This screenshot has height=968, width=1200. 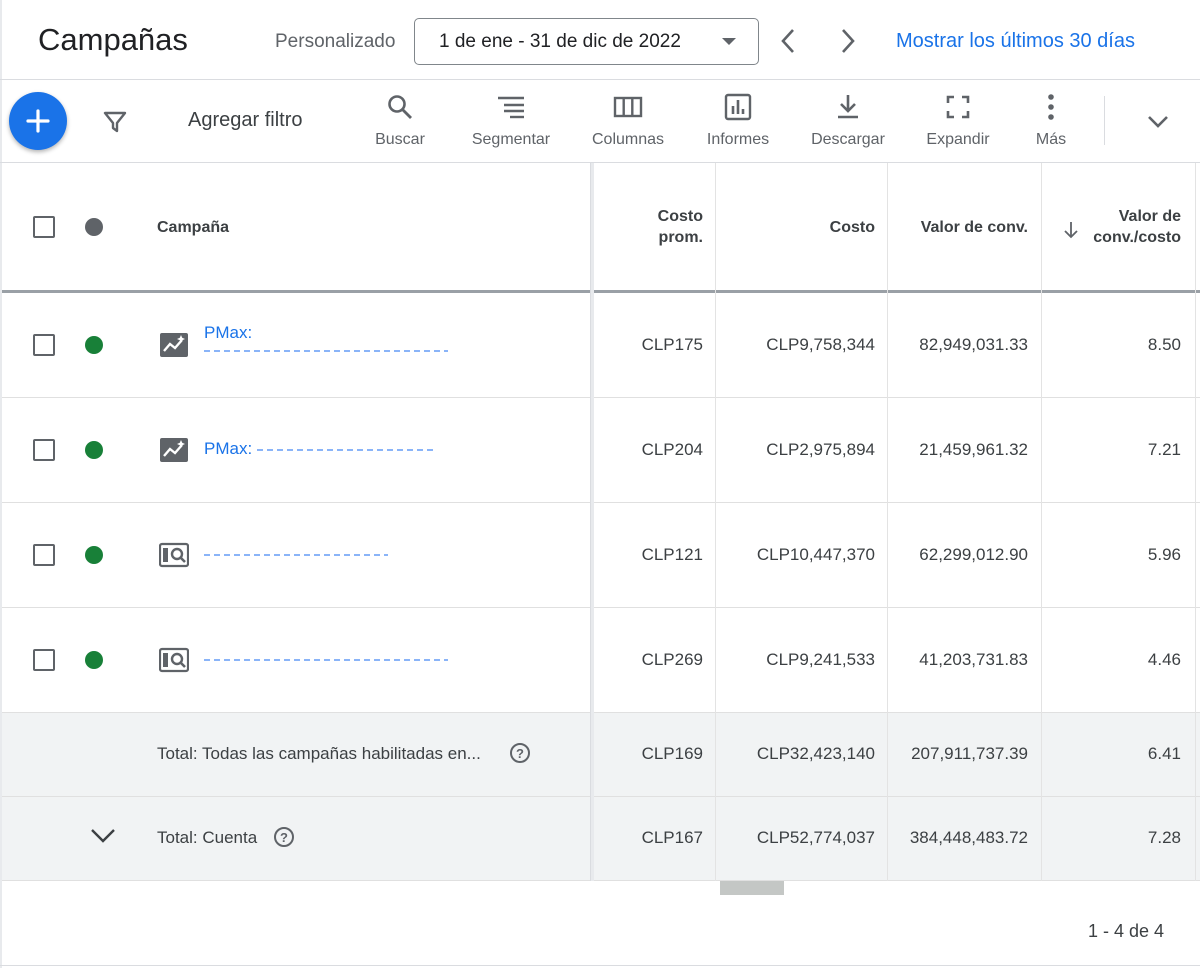 What do you see at coordinates (1051, 107) in the screenshot?
I see `more-vert-icon` at bounding box center [1051, 107].